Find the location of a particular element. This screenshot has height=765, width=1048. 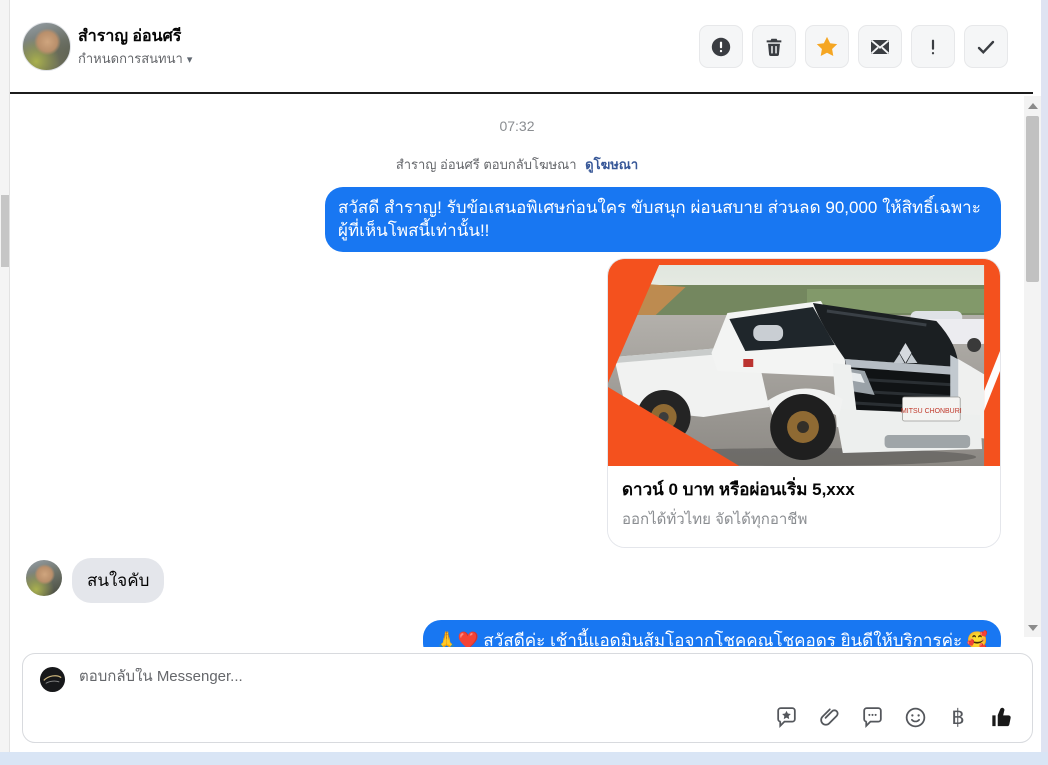

browser-vertical-scrollbar is located at coordinates (1044, 382).